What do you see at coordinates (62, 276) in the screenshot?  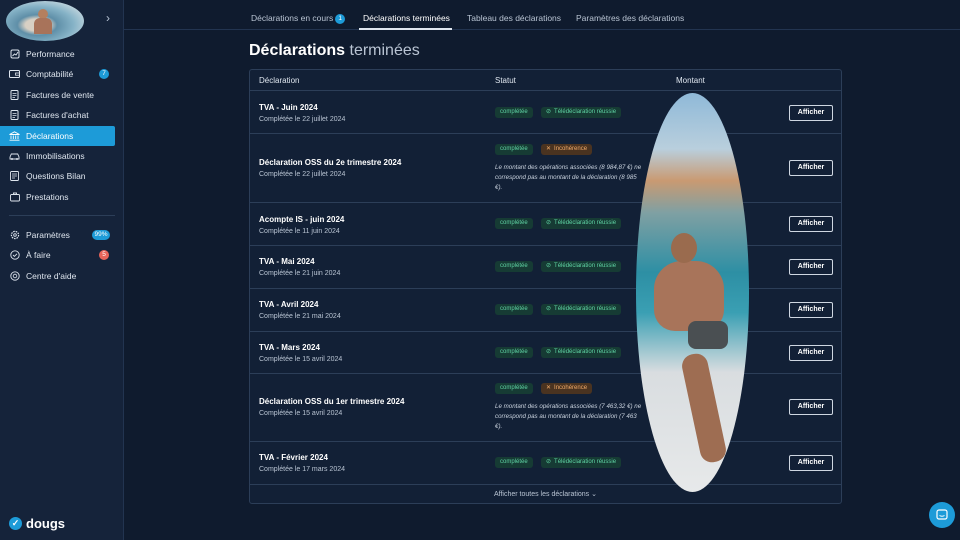 I see `sidebar-item-centre-aide: Centre d'aide` at bounding box center [62, 276].